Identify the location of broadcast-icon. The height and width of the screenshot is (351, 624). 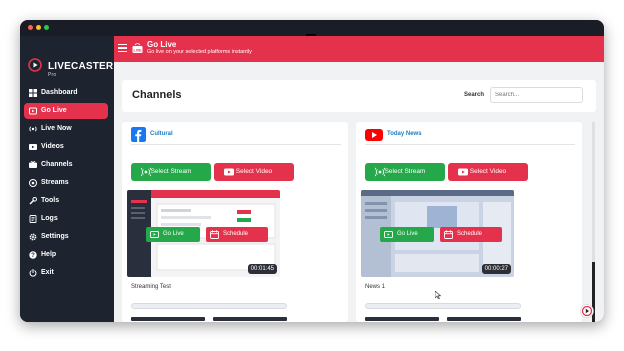
(33, 129).